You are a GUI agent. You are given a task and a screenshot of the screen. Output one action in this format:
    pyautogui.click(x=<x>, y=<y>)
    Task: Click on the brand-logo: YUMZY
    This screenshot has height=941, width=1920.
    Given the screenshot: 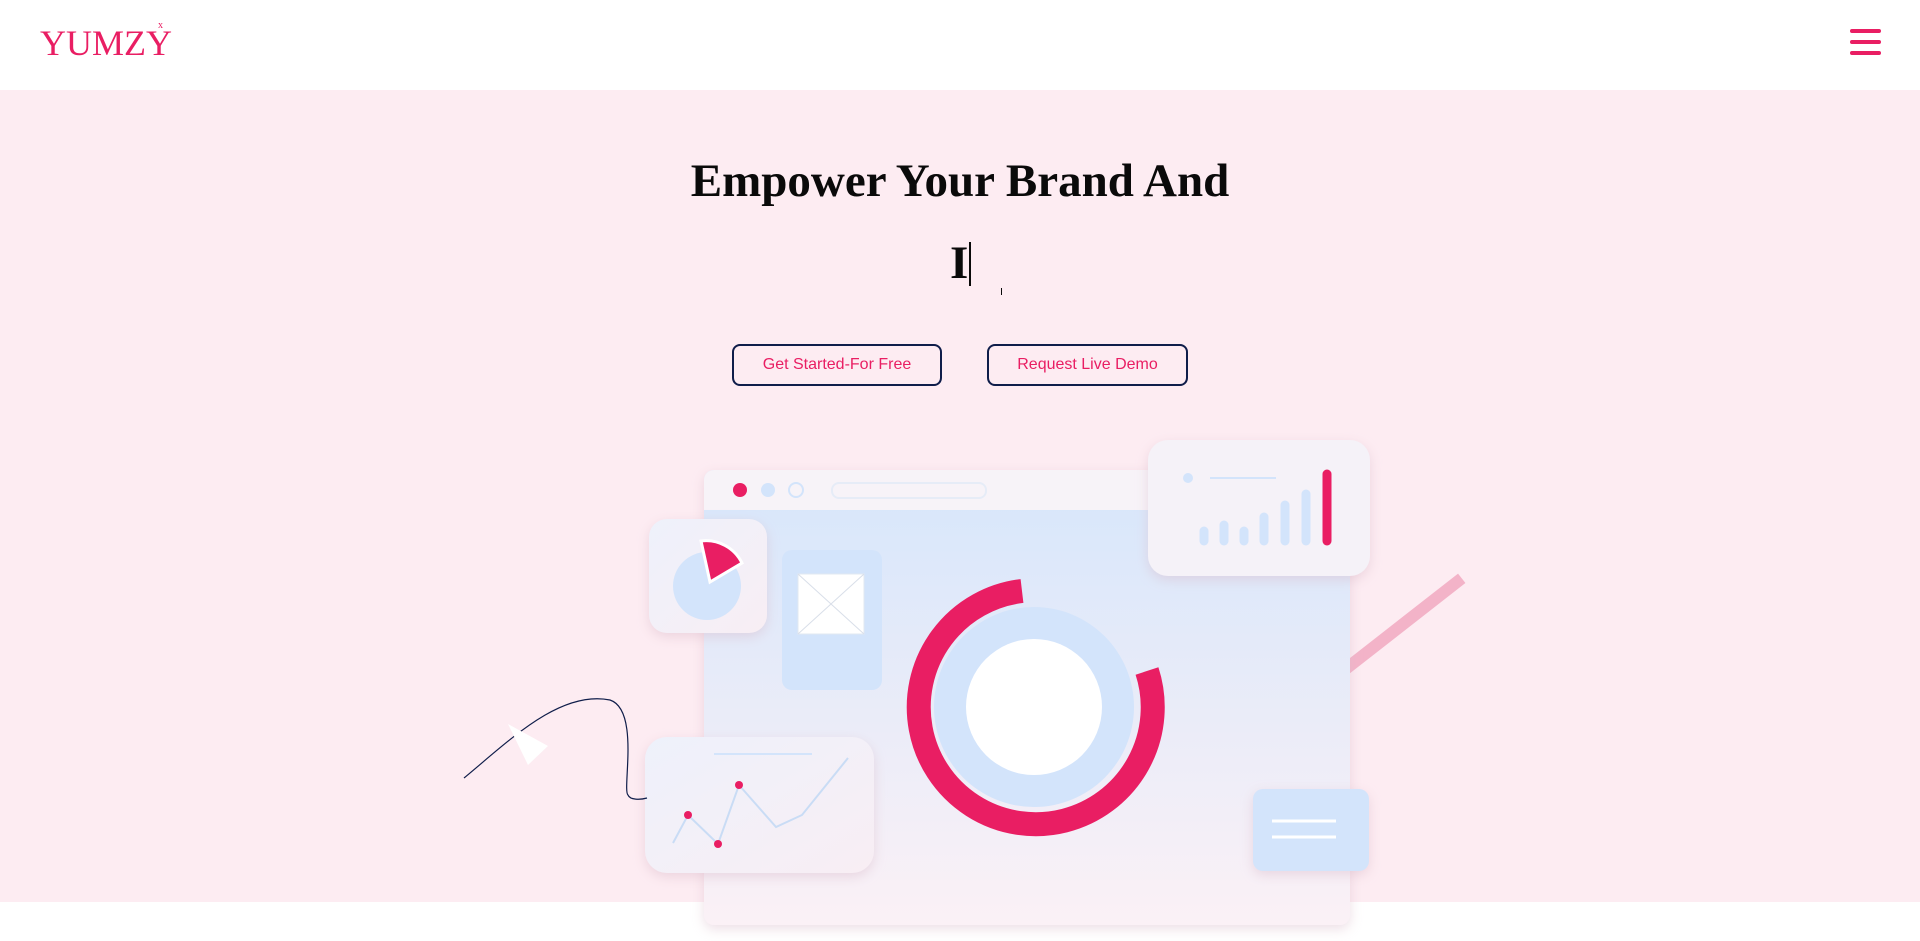 What is the action you would take?
    pyautogui.click(x=106, y=43)
    